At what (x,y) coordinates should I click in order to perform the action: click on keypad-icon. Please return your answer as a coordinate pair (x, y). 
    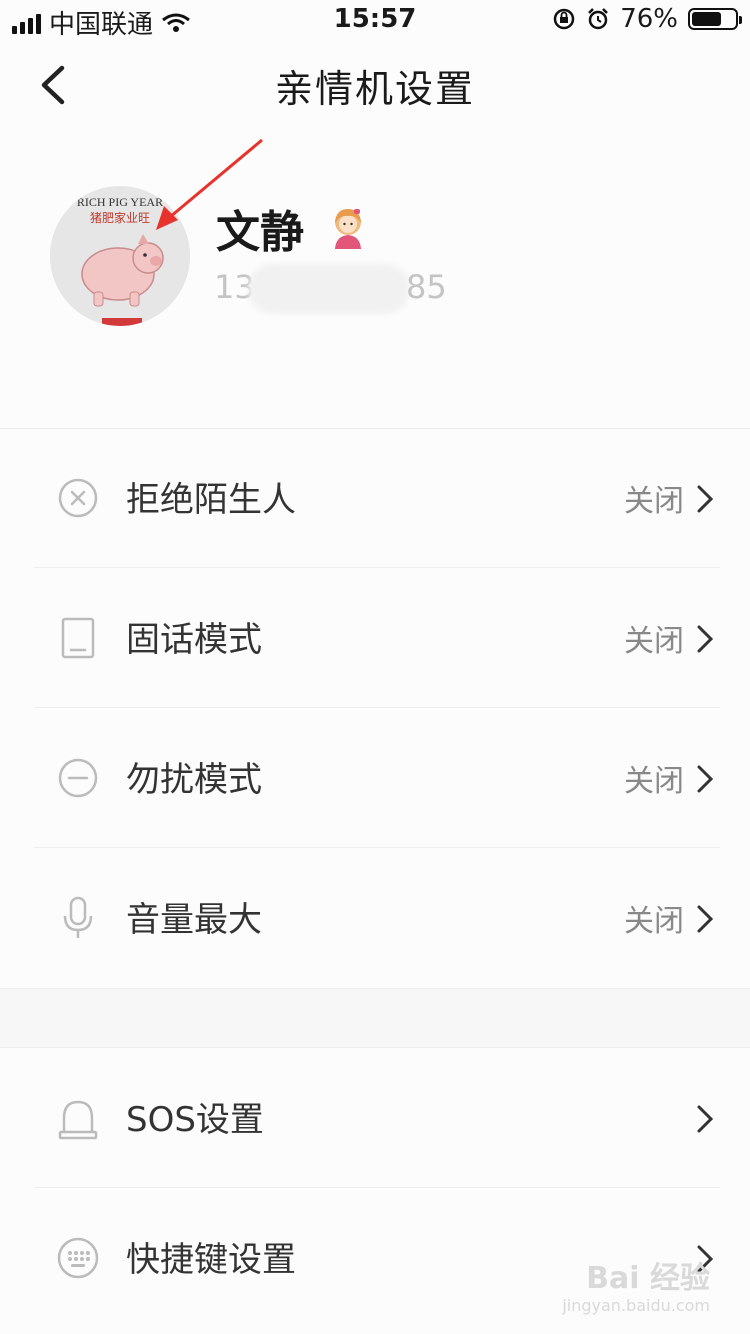
    Looking at the image, I should click on (78, 1258).